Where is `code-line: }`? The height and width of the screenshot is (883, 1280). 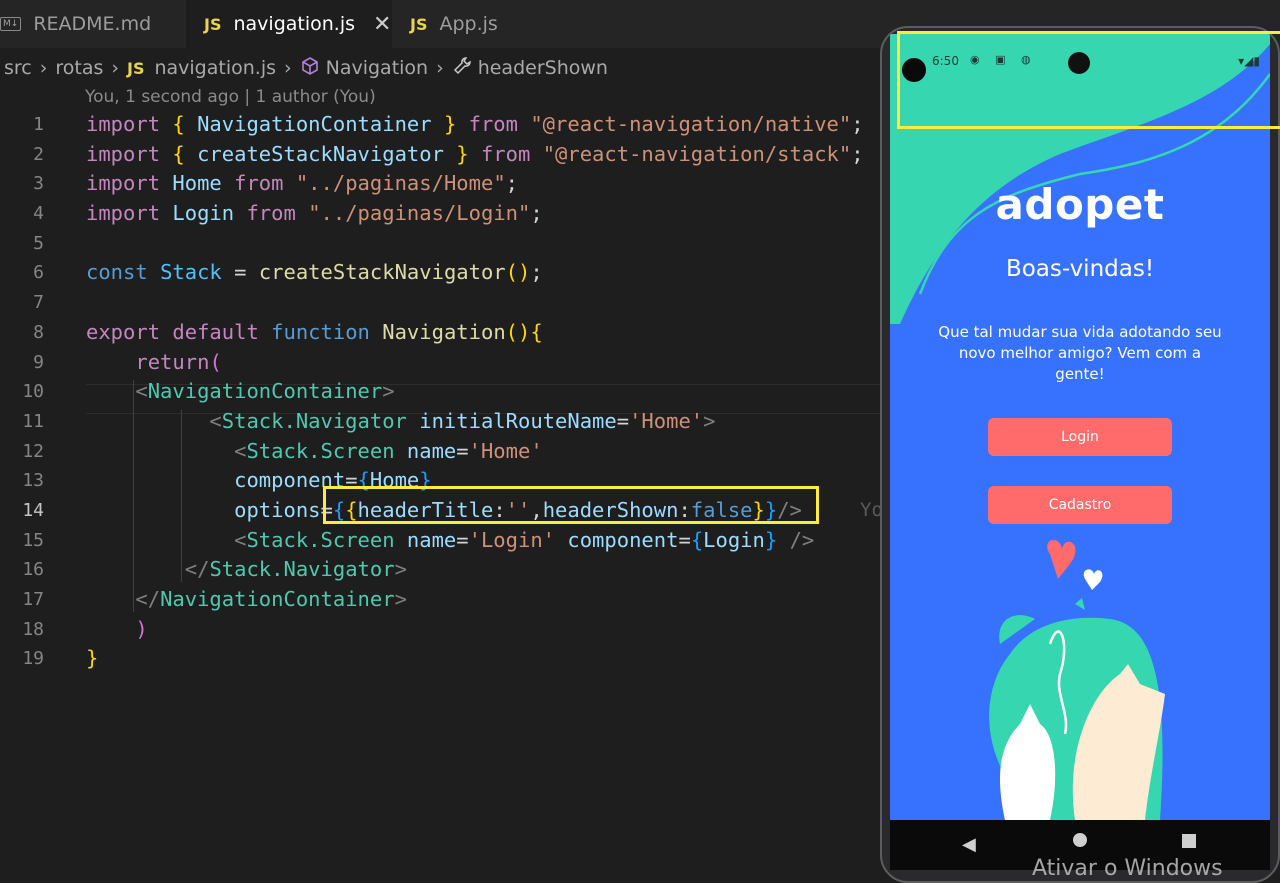 code-line: } is located at coordinates (92, 658).